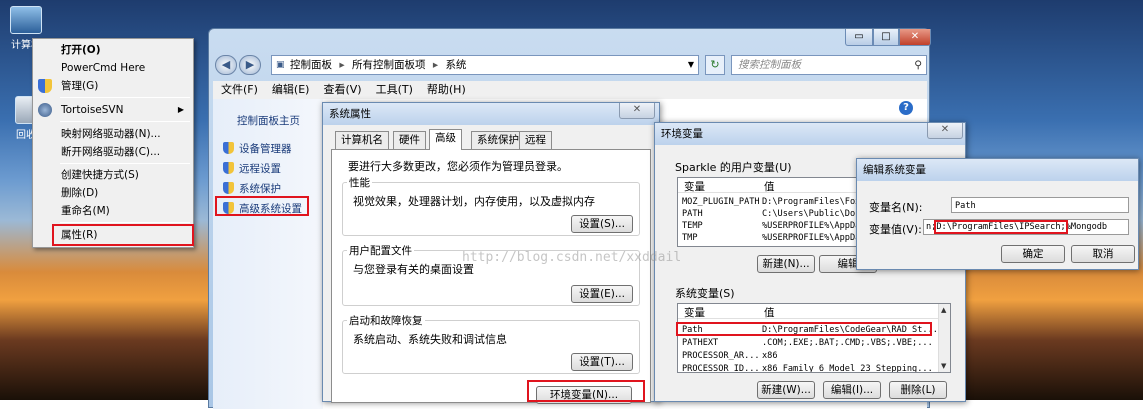 This screenshot has width=1143, height=409. What do you see at coordinates (804, 329) in the screenshot?
I see `highlight-path-row` at bounding box center [804, 329].